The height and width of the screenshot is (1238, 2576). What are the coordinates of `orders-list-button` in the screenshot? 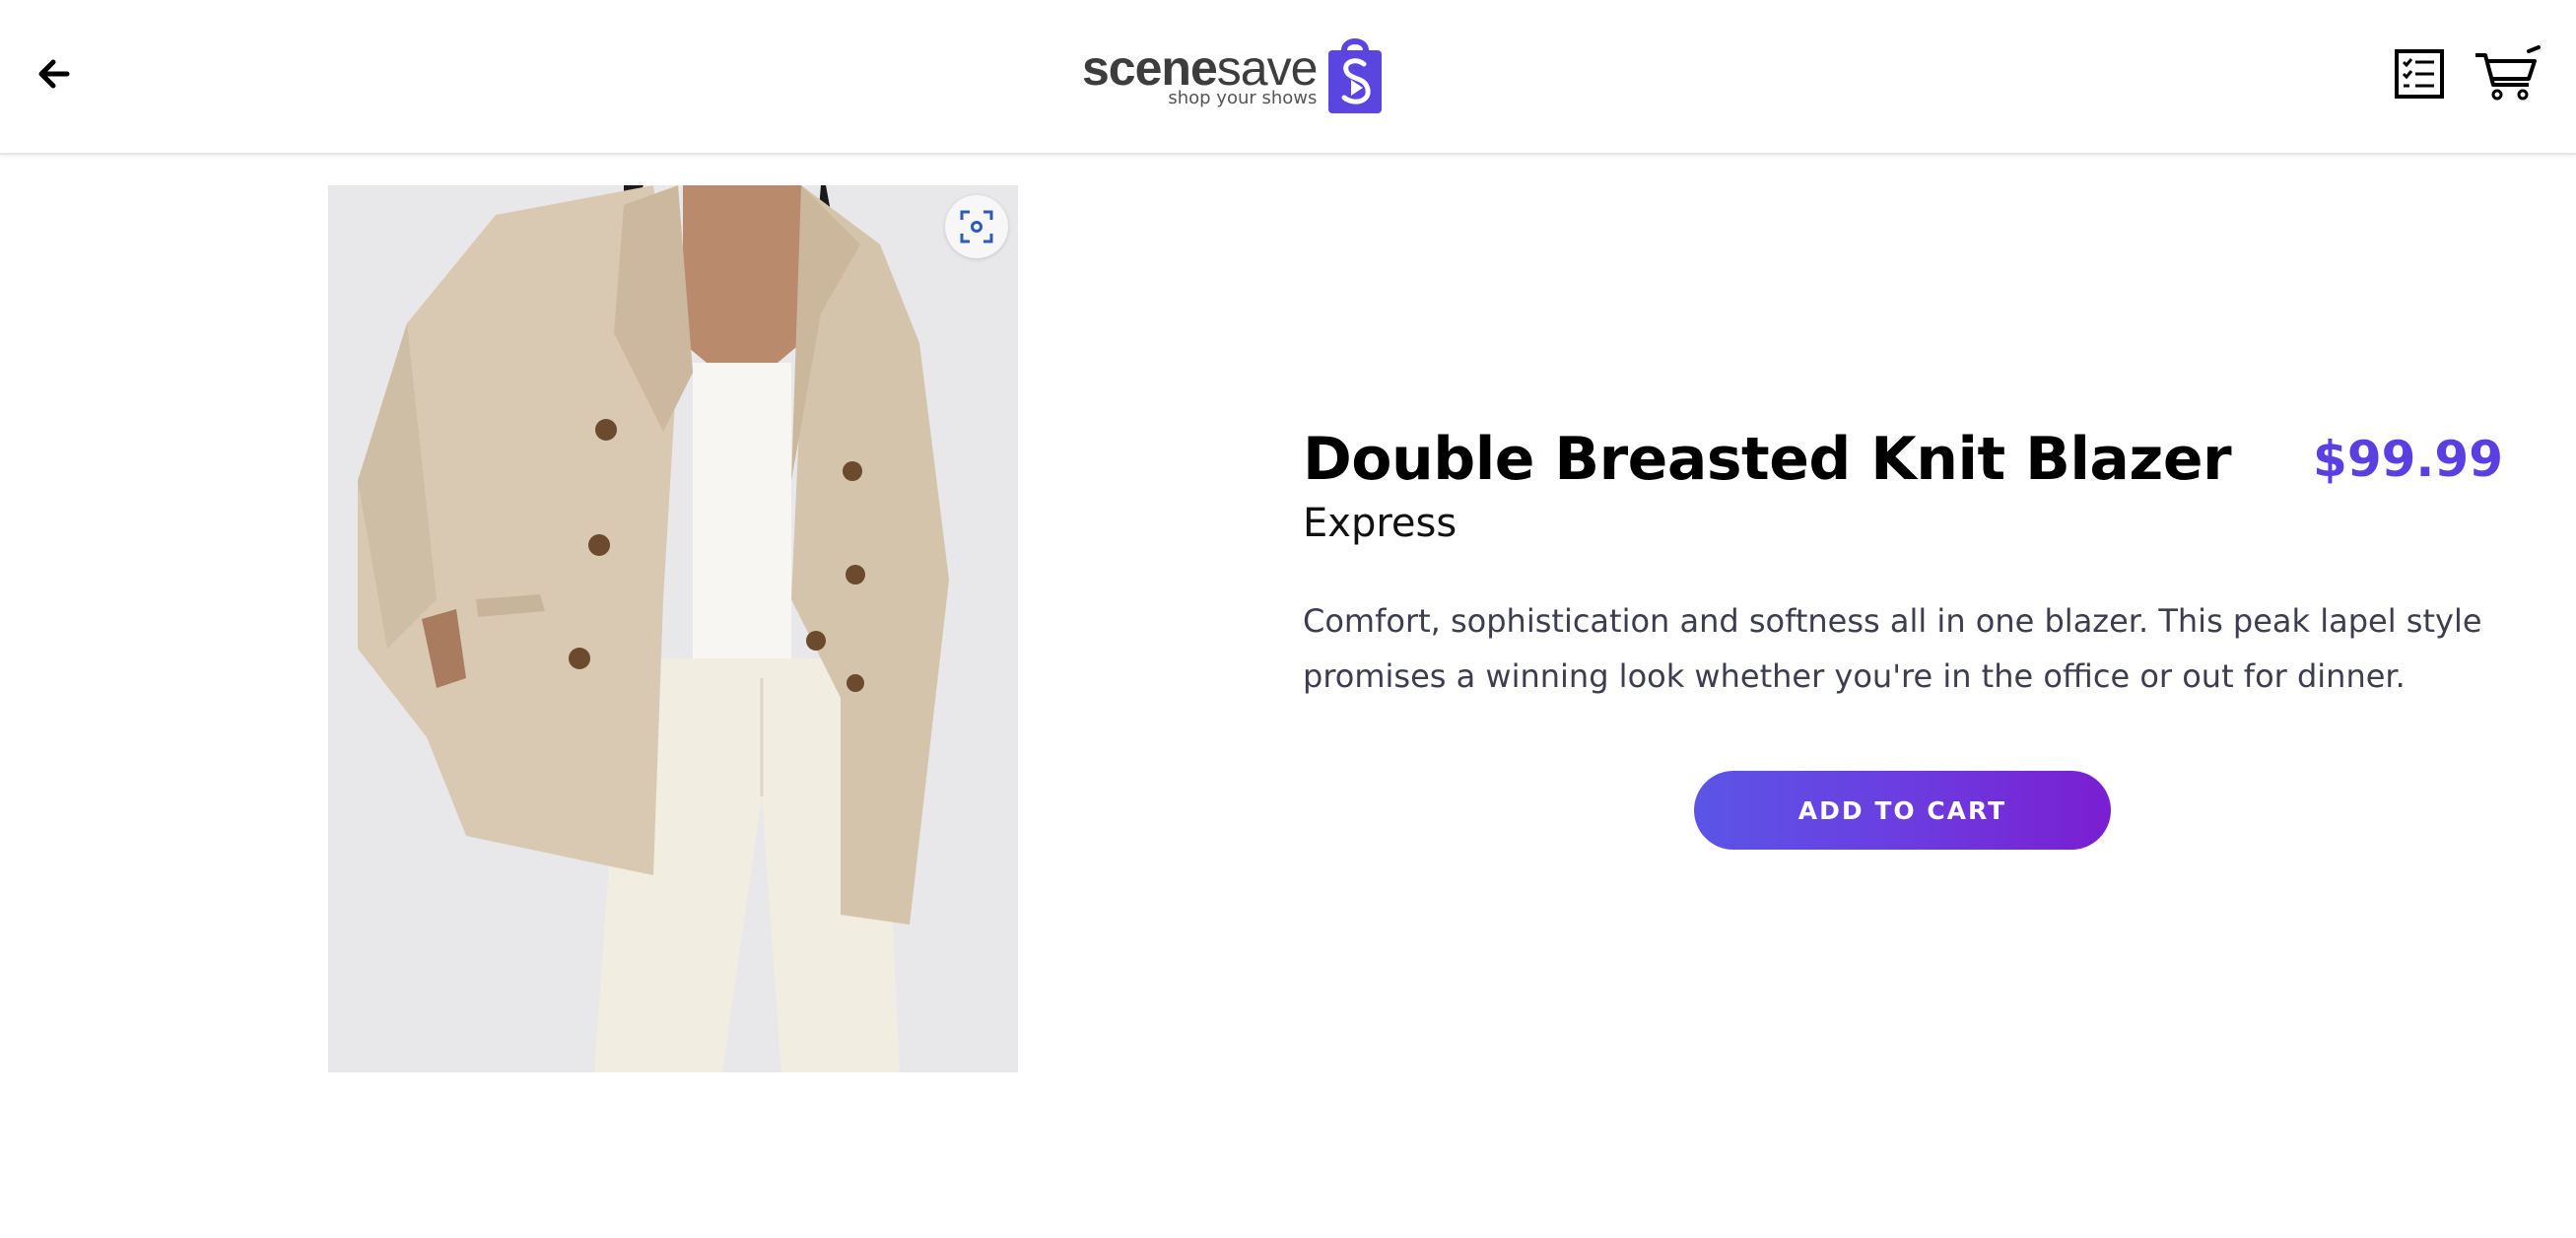 It's located at (2419, 73).